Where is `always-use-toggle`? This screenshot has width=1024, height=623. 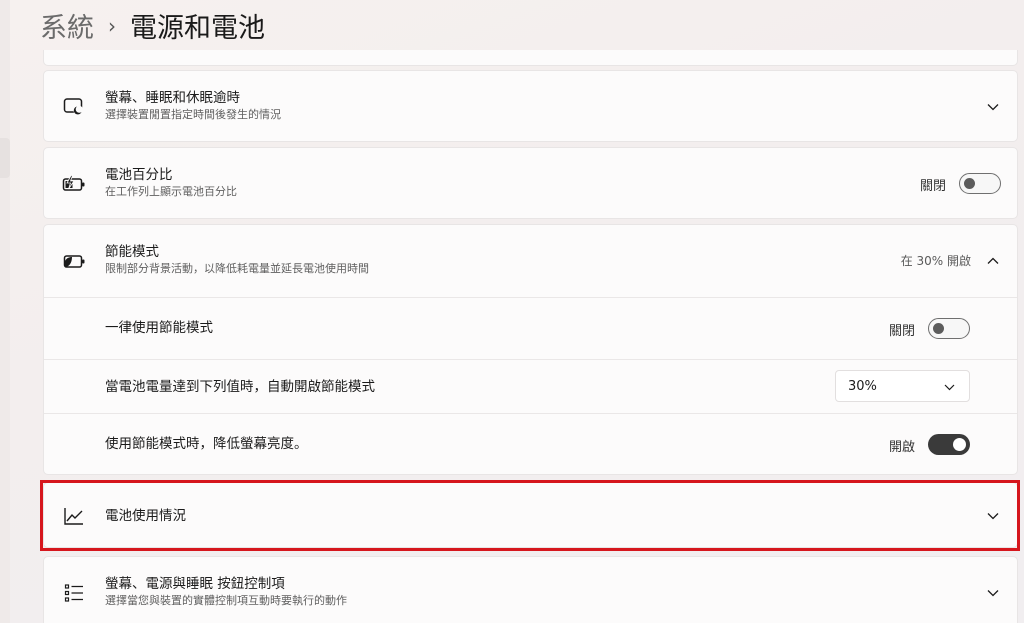 always-use-toggle is located at coordinates (949, 328).